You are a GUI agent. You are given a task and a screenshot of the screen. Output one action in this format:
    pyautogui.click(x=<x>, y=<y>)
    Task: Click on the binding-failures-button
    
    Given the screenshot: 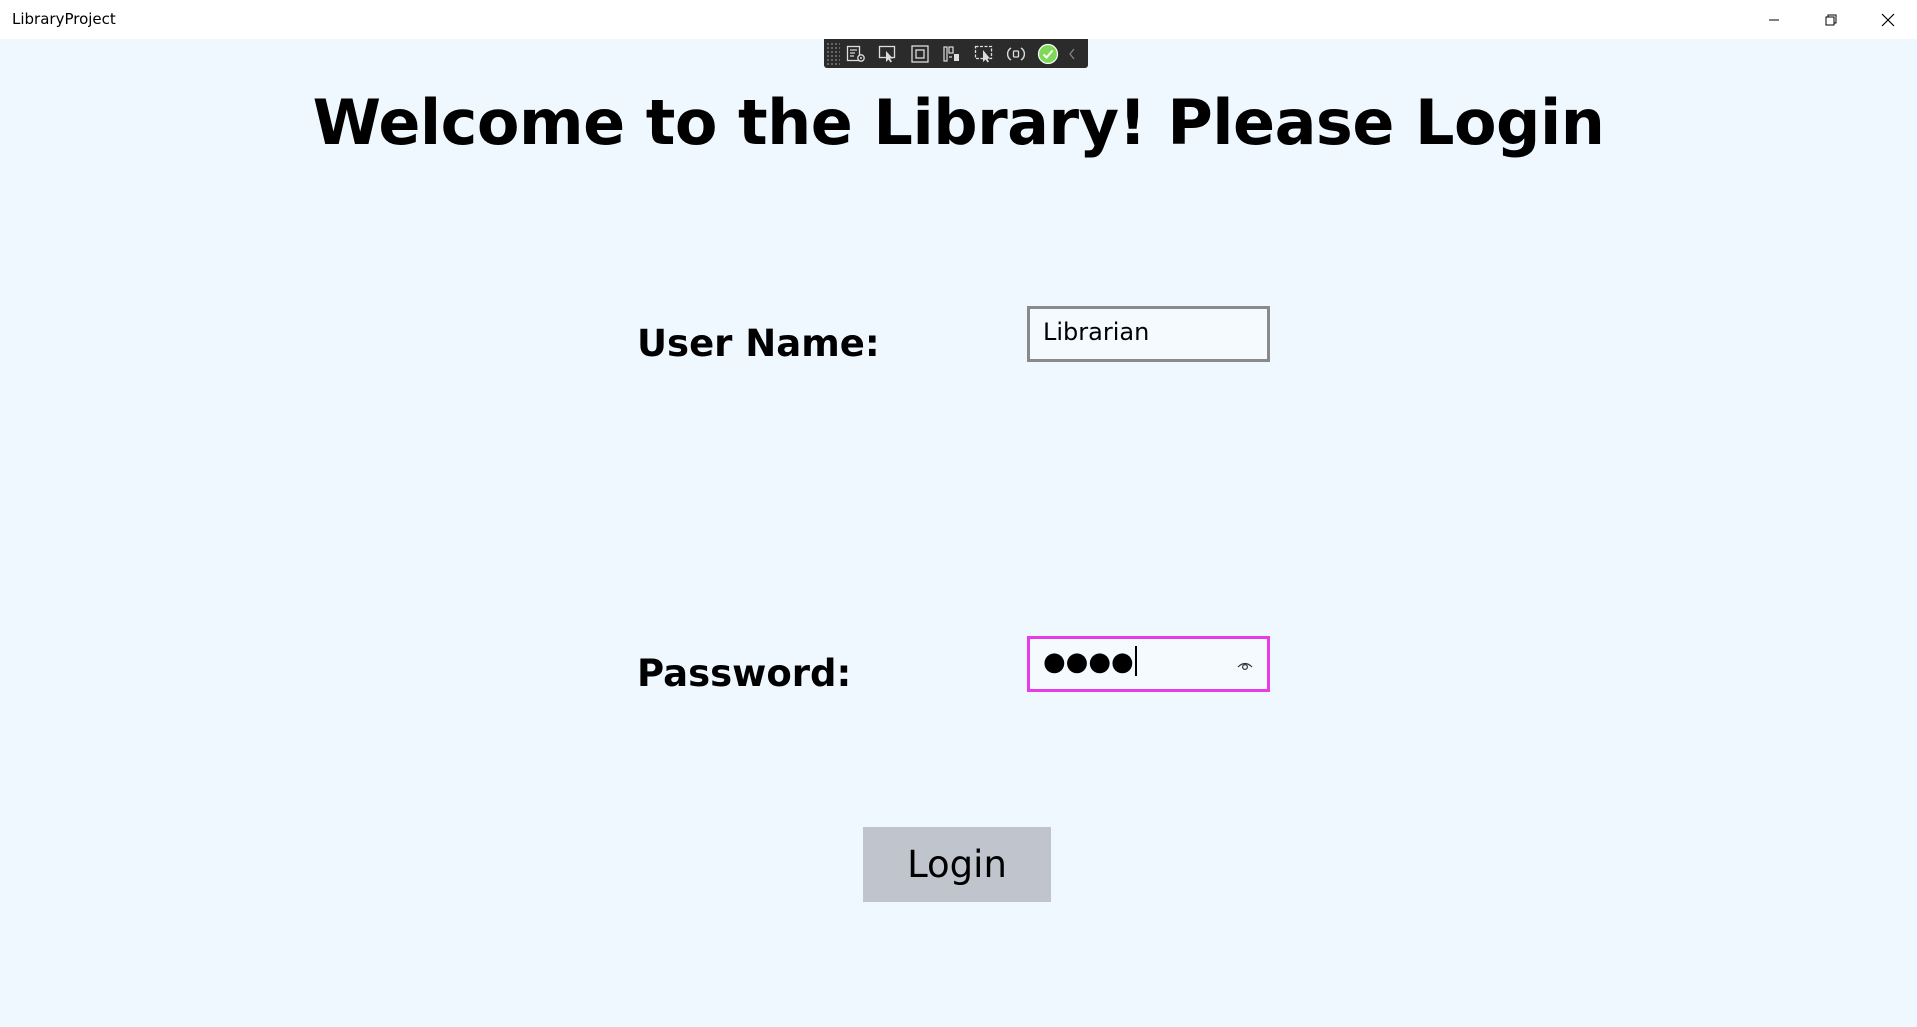 What is the action you would take?
    pyautogui.click(x=1016, y=53)
    